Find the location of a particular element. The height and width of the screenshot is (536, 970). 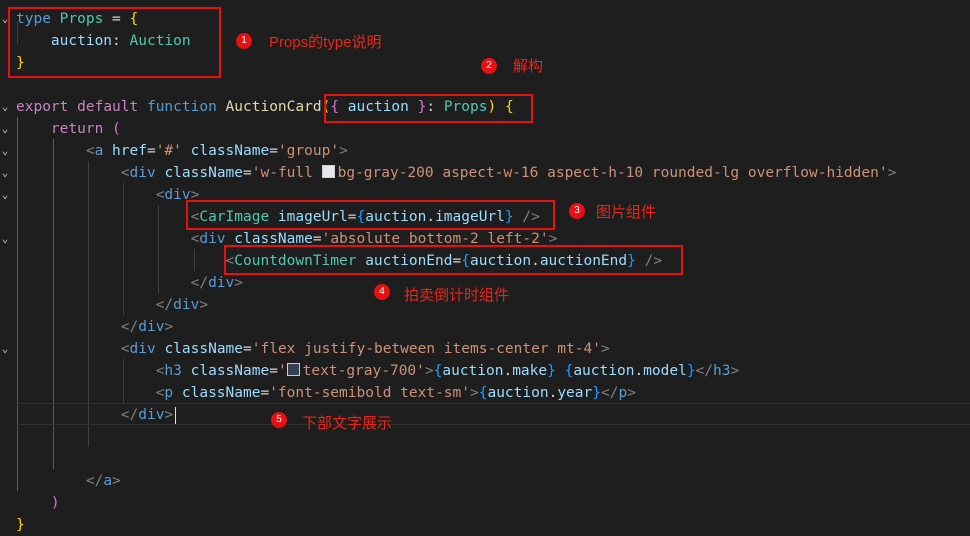

code-token: AuctionCard is located at coordinates (273, 107).